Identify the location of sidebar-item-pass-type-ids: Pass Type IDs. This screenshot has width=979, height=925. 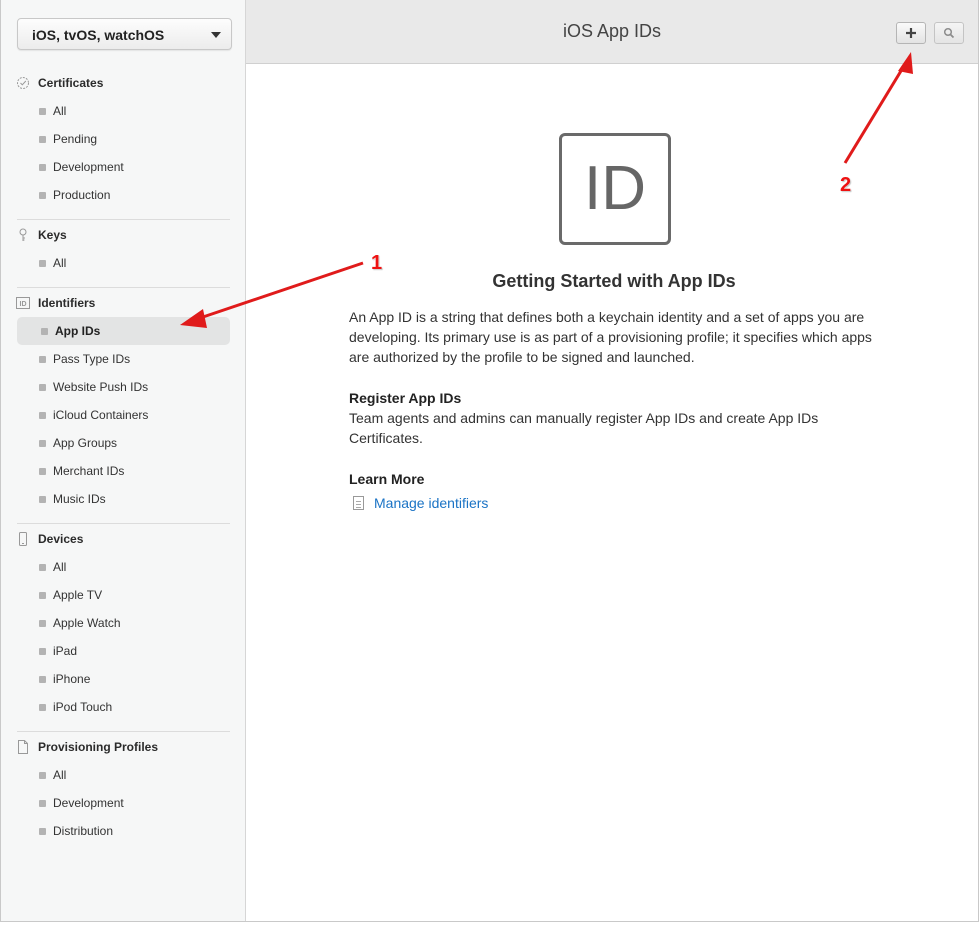
(122, 359).